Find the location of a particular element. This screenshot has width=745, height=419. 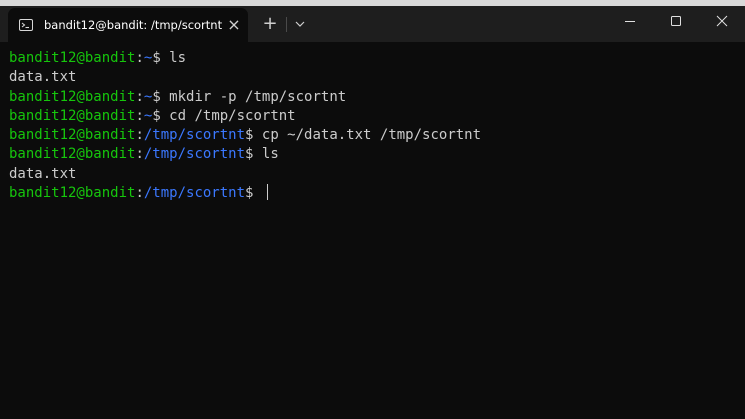

close-icon is located at coordinates (722, 21).